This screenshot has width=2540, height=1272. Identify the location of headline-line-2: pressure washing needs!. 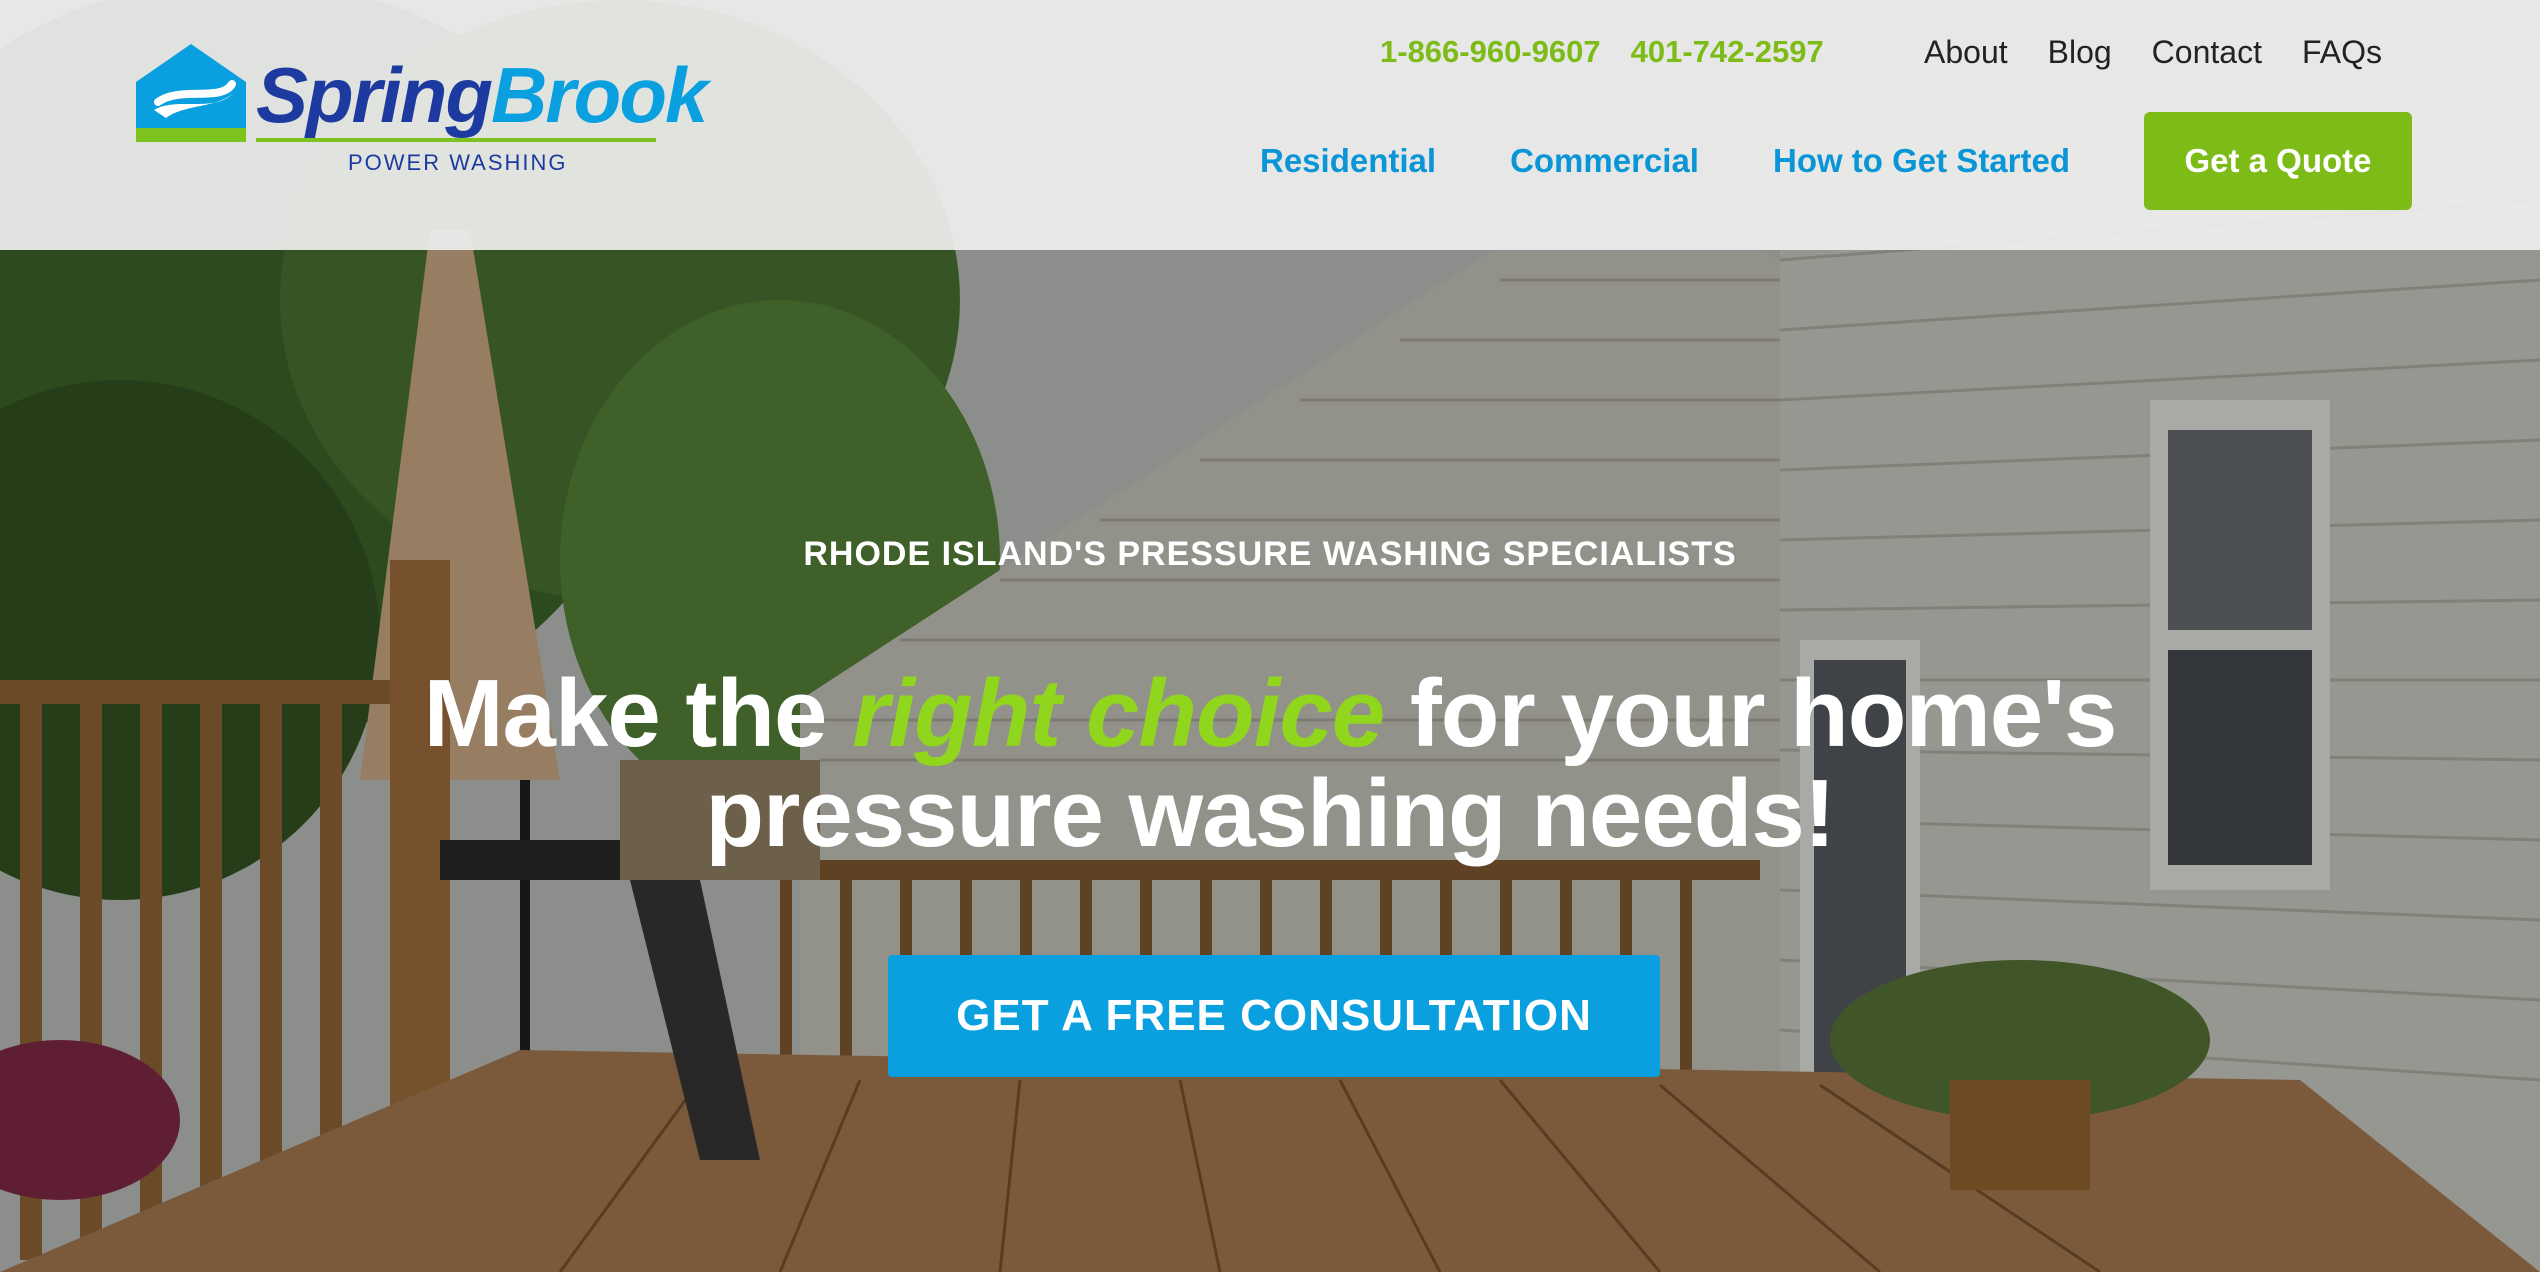
(1270, 813).